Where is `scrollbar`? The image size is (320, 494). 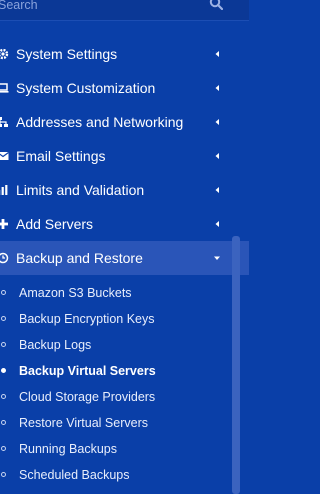 scrollbar is located at coordinates (236, 365).